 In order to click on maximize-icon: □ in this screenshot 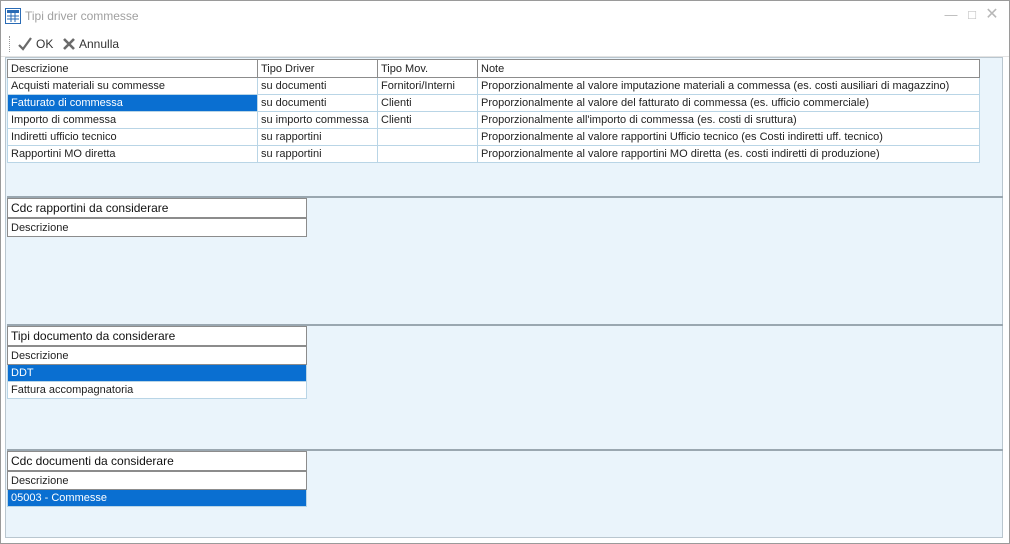, I will do `click(972, 15)`.